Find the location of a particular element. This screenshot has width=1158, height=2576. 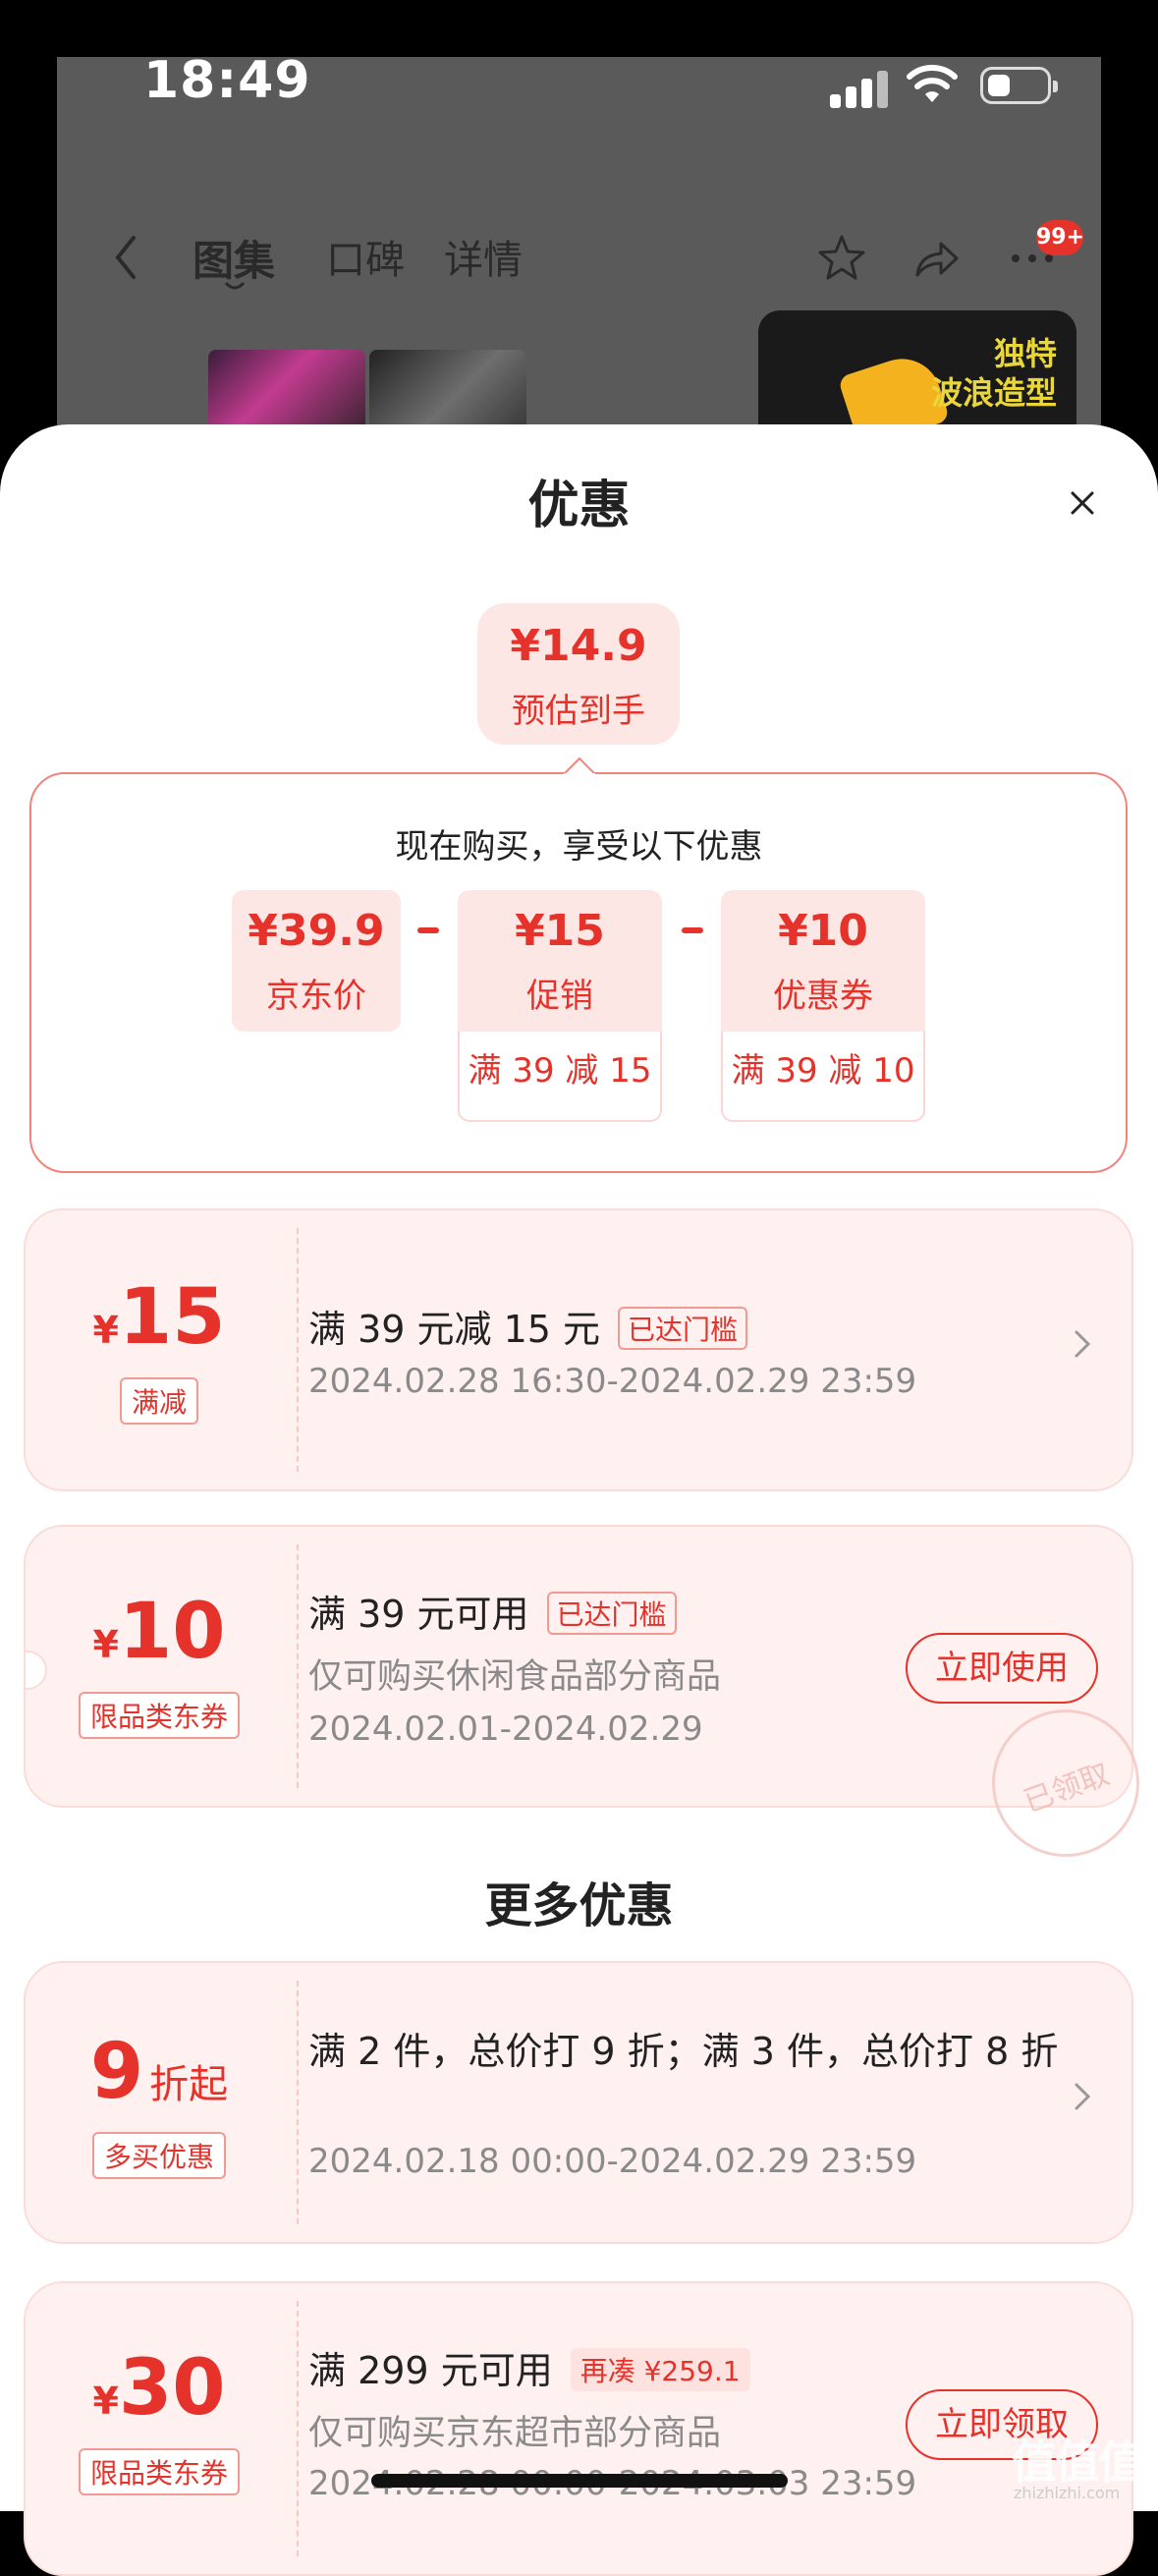

calc-jd-price: ¥39.9 京东价 is located at coordinates (316, 961).